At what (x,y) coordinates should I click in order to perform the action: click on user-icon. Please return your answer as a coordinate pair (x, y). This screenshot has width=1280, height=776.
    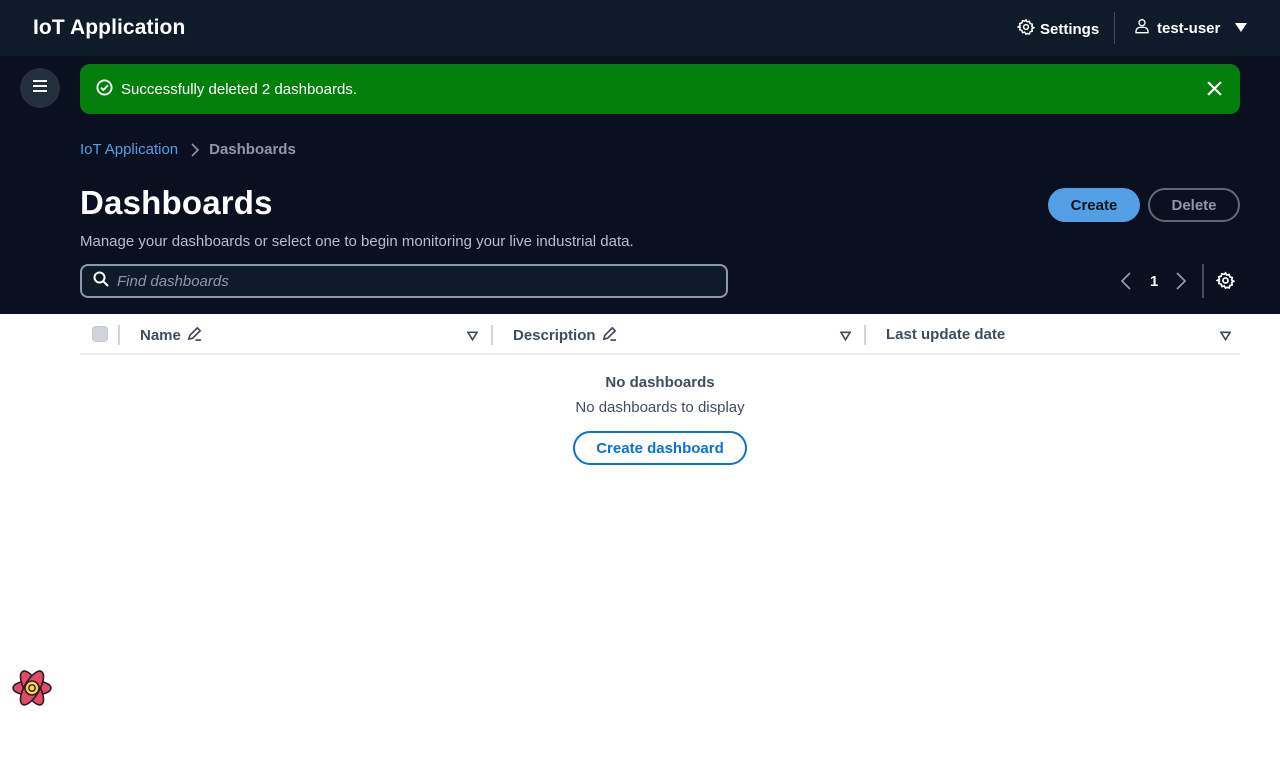
    Looking at the image, I should click on (1142, 28).